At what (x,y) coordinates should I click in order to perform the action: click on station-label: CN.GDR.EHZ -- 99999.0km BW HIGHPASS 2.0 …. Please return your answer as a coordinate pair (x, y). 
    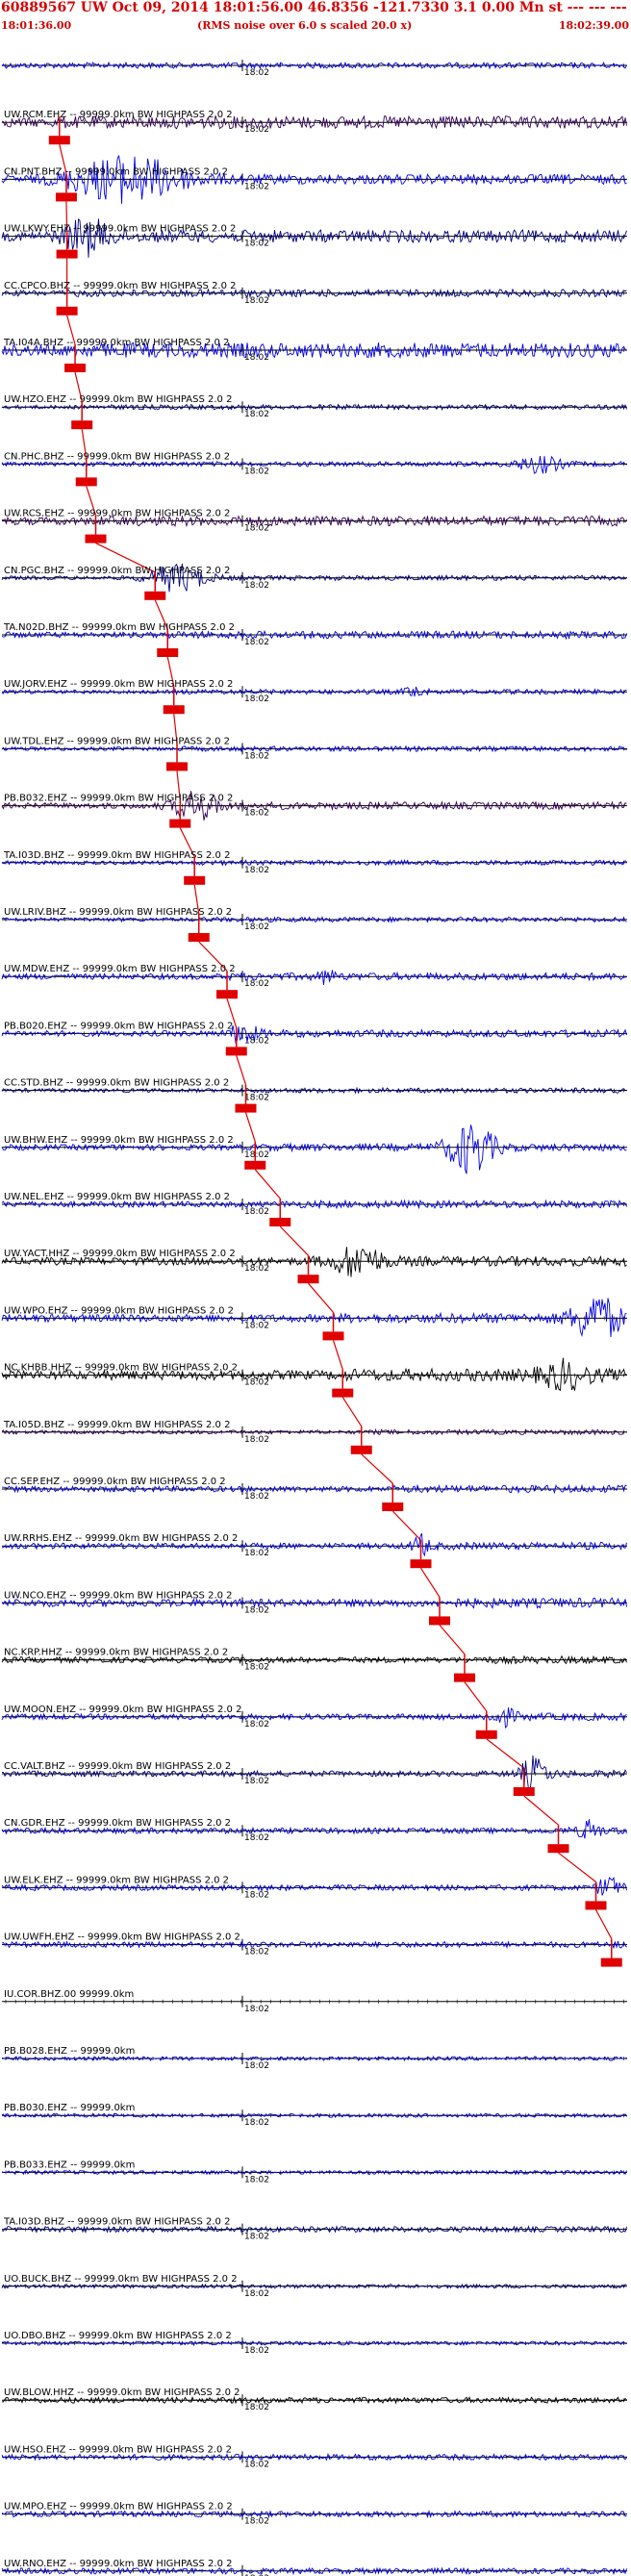
    Looking at the image, I should click on (117, 1824).